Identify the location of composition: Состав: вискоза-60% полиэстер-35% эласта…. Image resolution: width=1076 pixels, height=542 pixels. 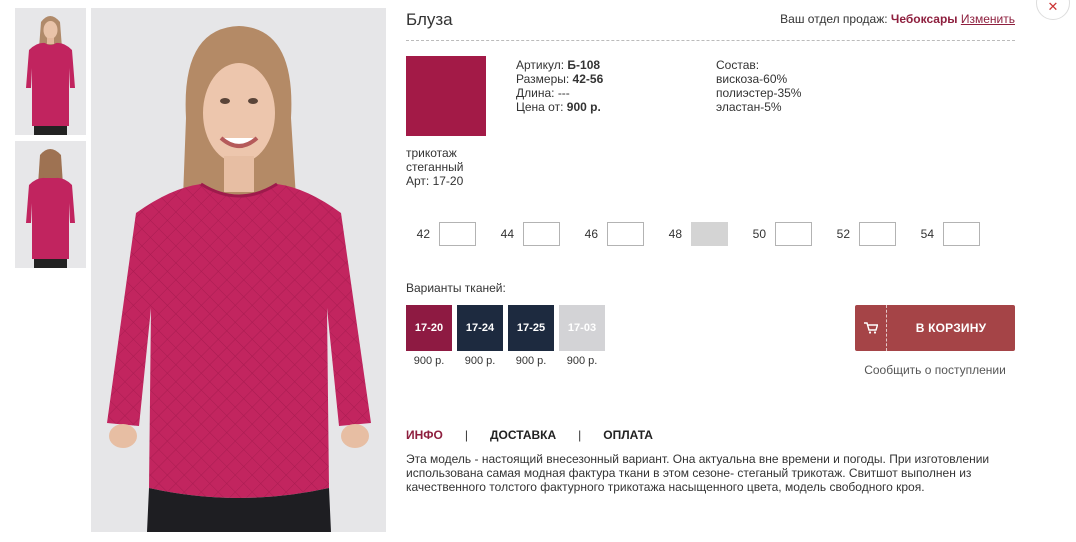
(758, 86).